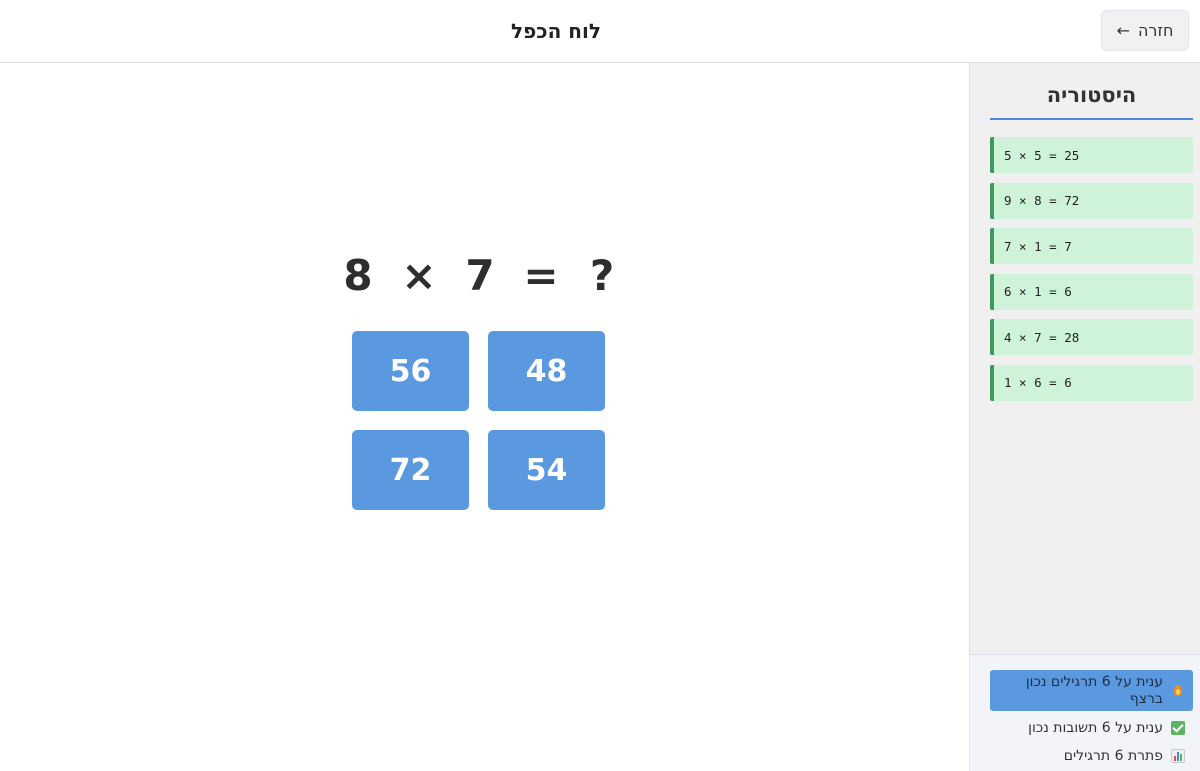 Image resolution: width=1200 pixels, height=771 pixels. What do you see at coordinates (1178, 728) in the screenshot?
I see `check-icon` at bounding box center [1178, 728].